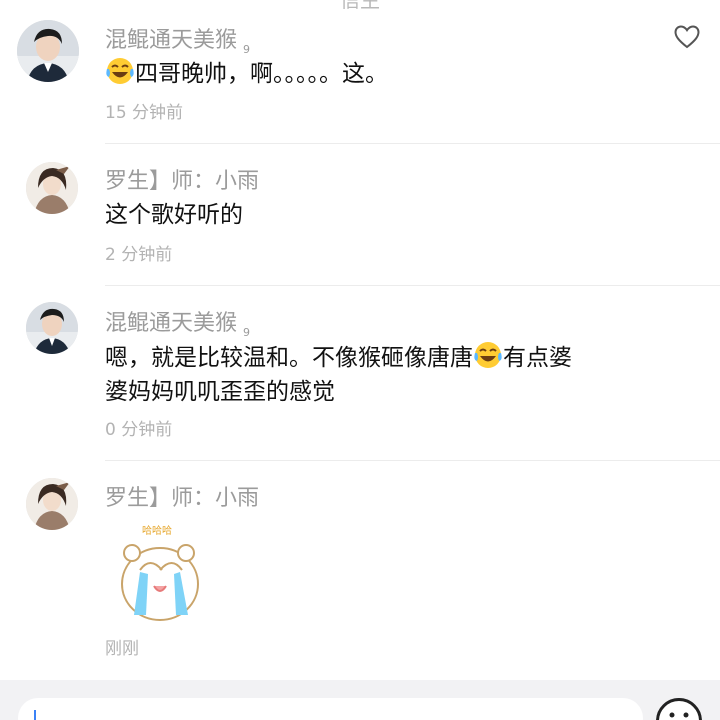  I want to click on comment-text-part: 婆妈妈叽叽歪歪的感觉, so click(220, 392).